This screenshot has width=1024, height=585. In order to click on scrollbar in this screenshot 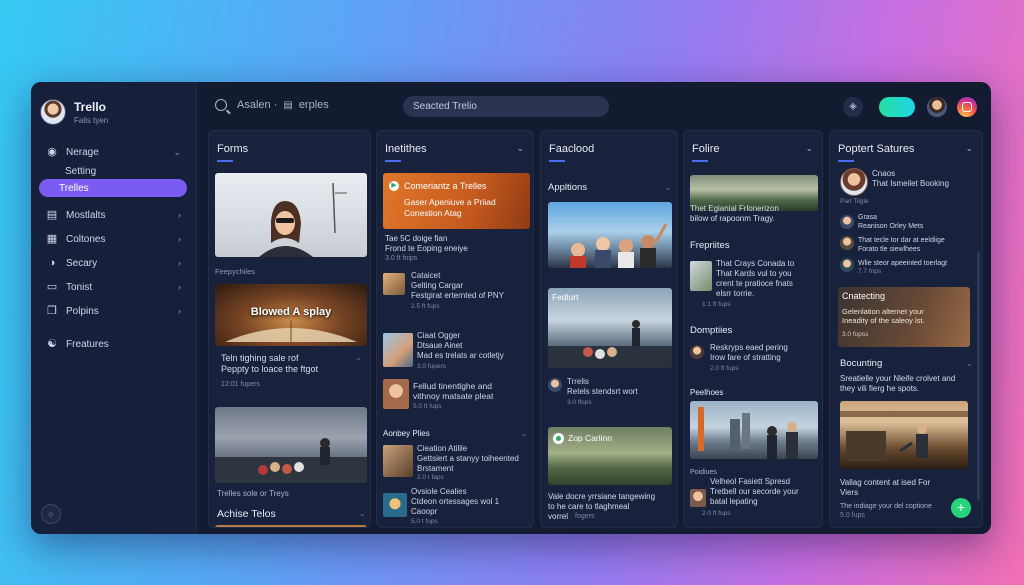, I will do `click(978, 376)`.